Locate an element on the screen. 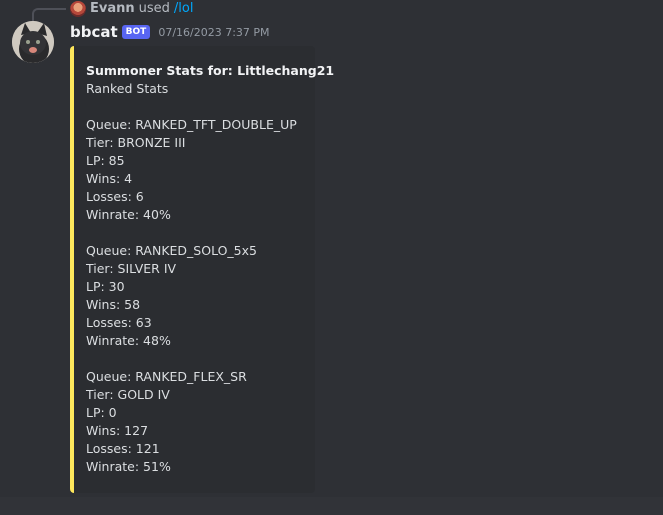 This screenshot has width=663, height=515. reply-text: used is located at coordinates (154, 8).